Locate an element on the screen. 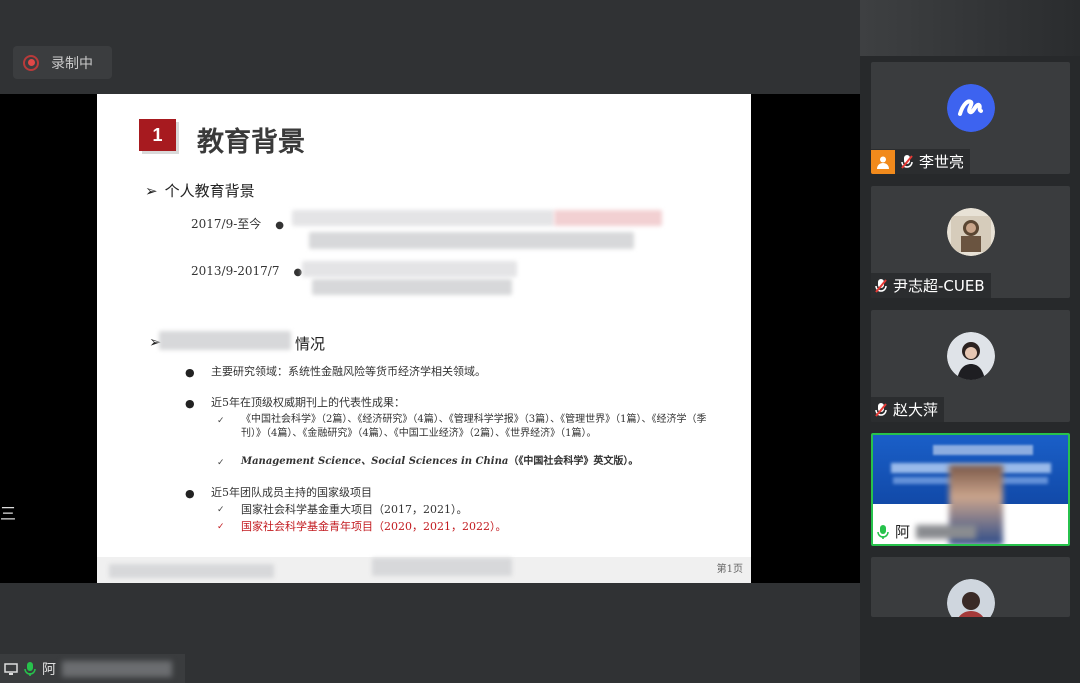  heading-personal-education: ➢ 个人教育背景 is located at coordinates (200, 190).